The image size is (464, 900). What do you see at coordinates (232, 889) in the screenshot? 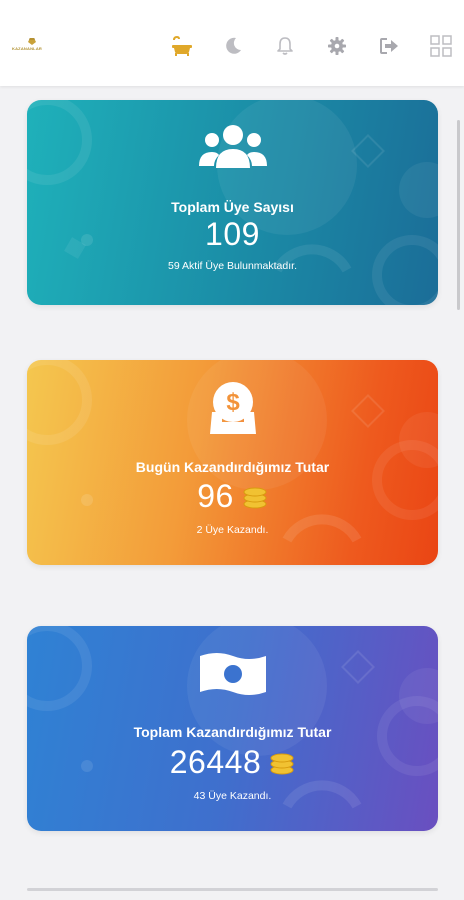
I see `bottom-divider` at bounding box center [232, 889].